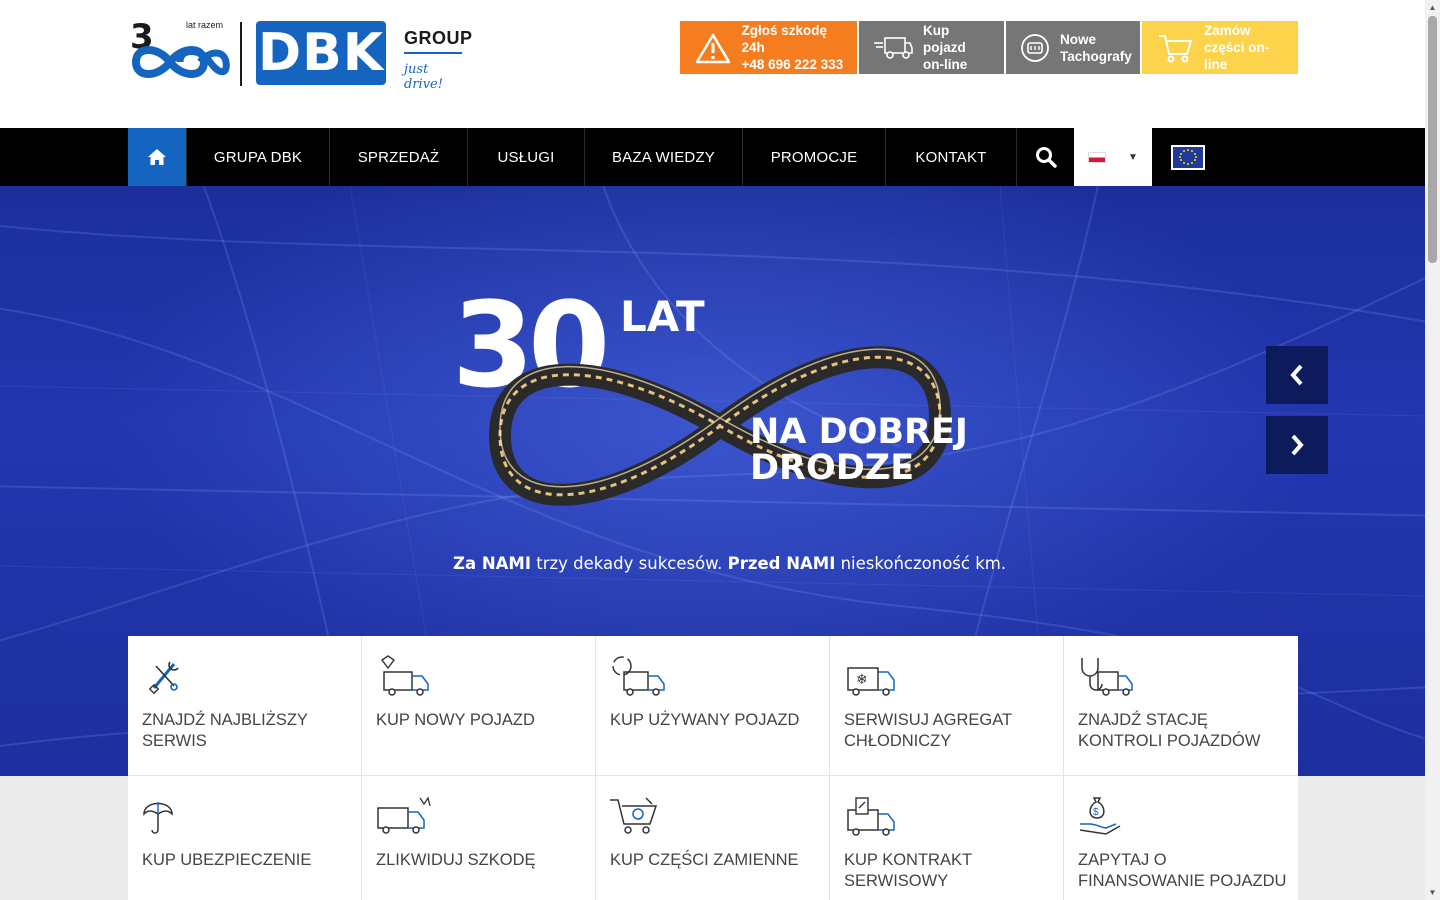  What do you see at coordinates (404, 675) in the screenshot?
I see `diamond-truck-icon` at bounding box center [404, 675].